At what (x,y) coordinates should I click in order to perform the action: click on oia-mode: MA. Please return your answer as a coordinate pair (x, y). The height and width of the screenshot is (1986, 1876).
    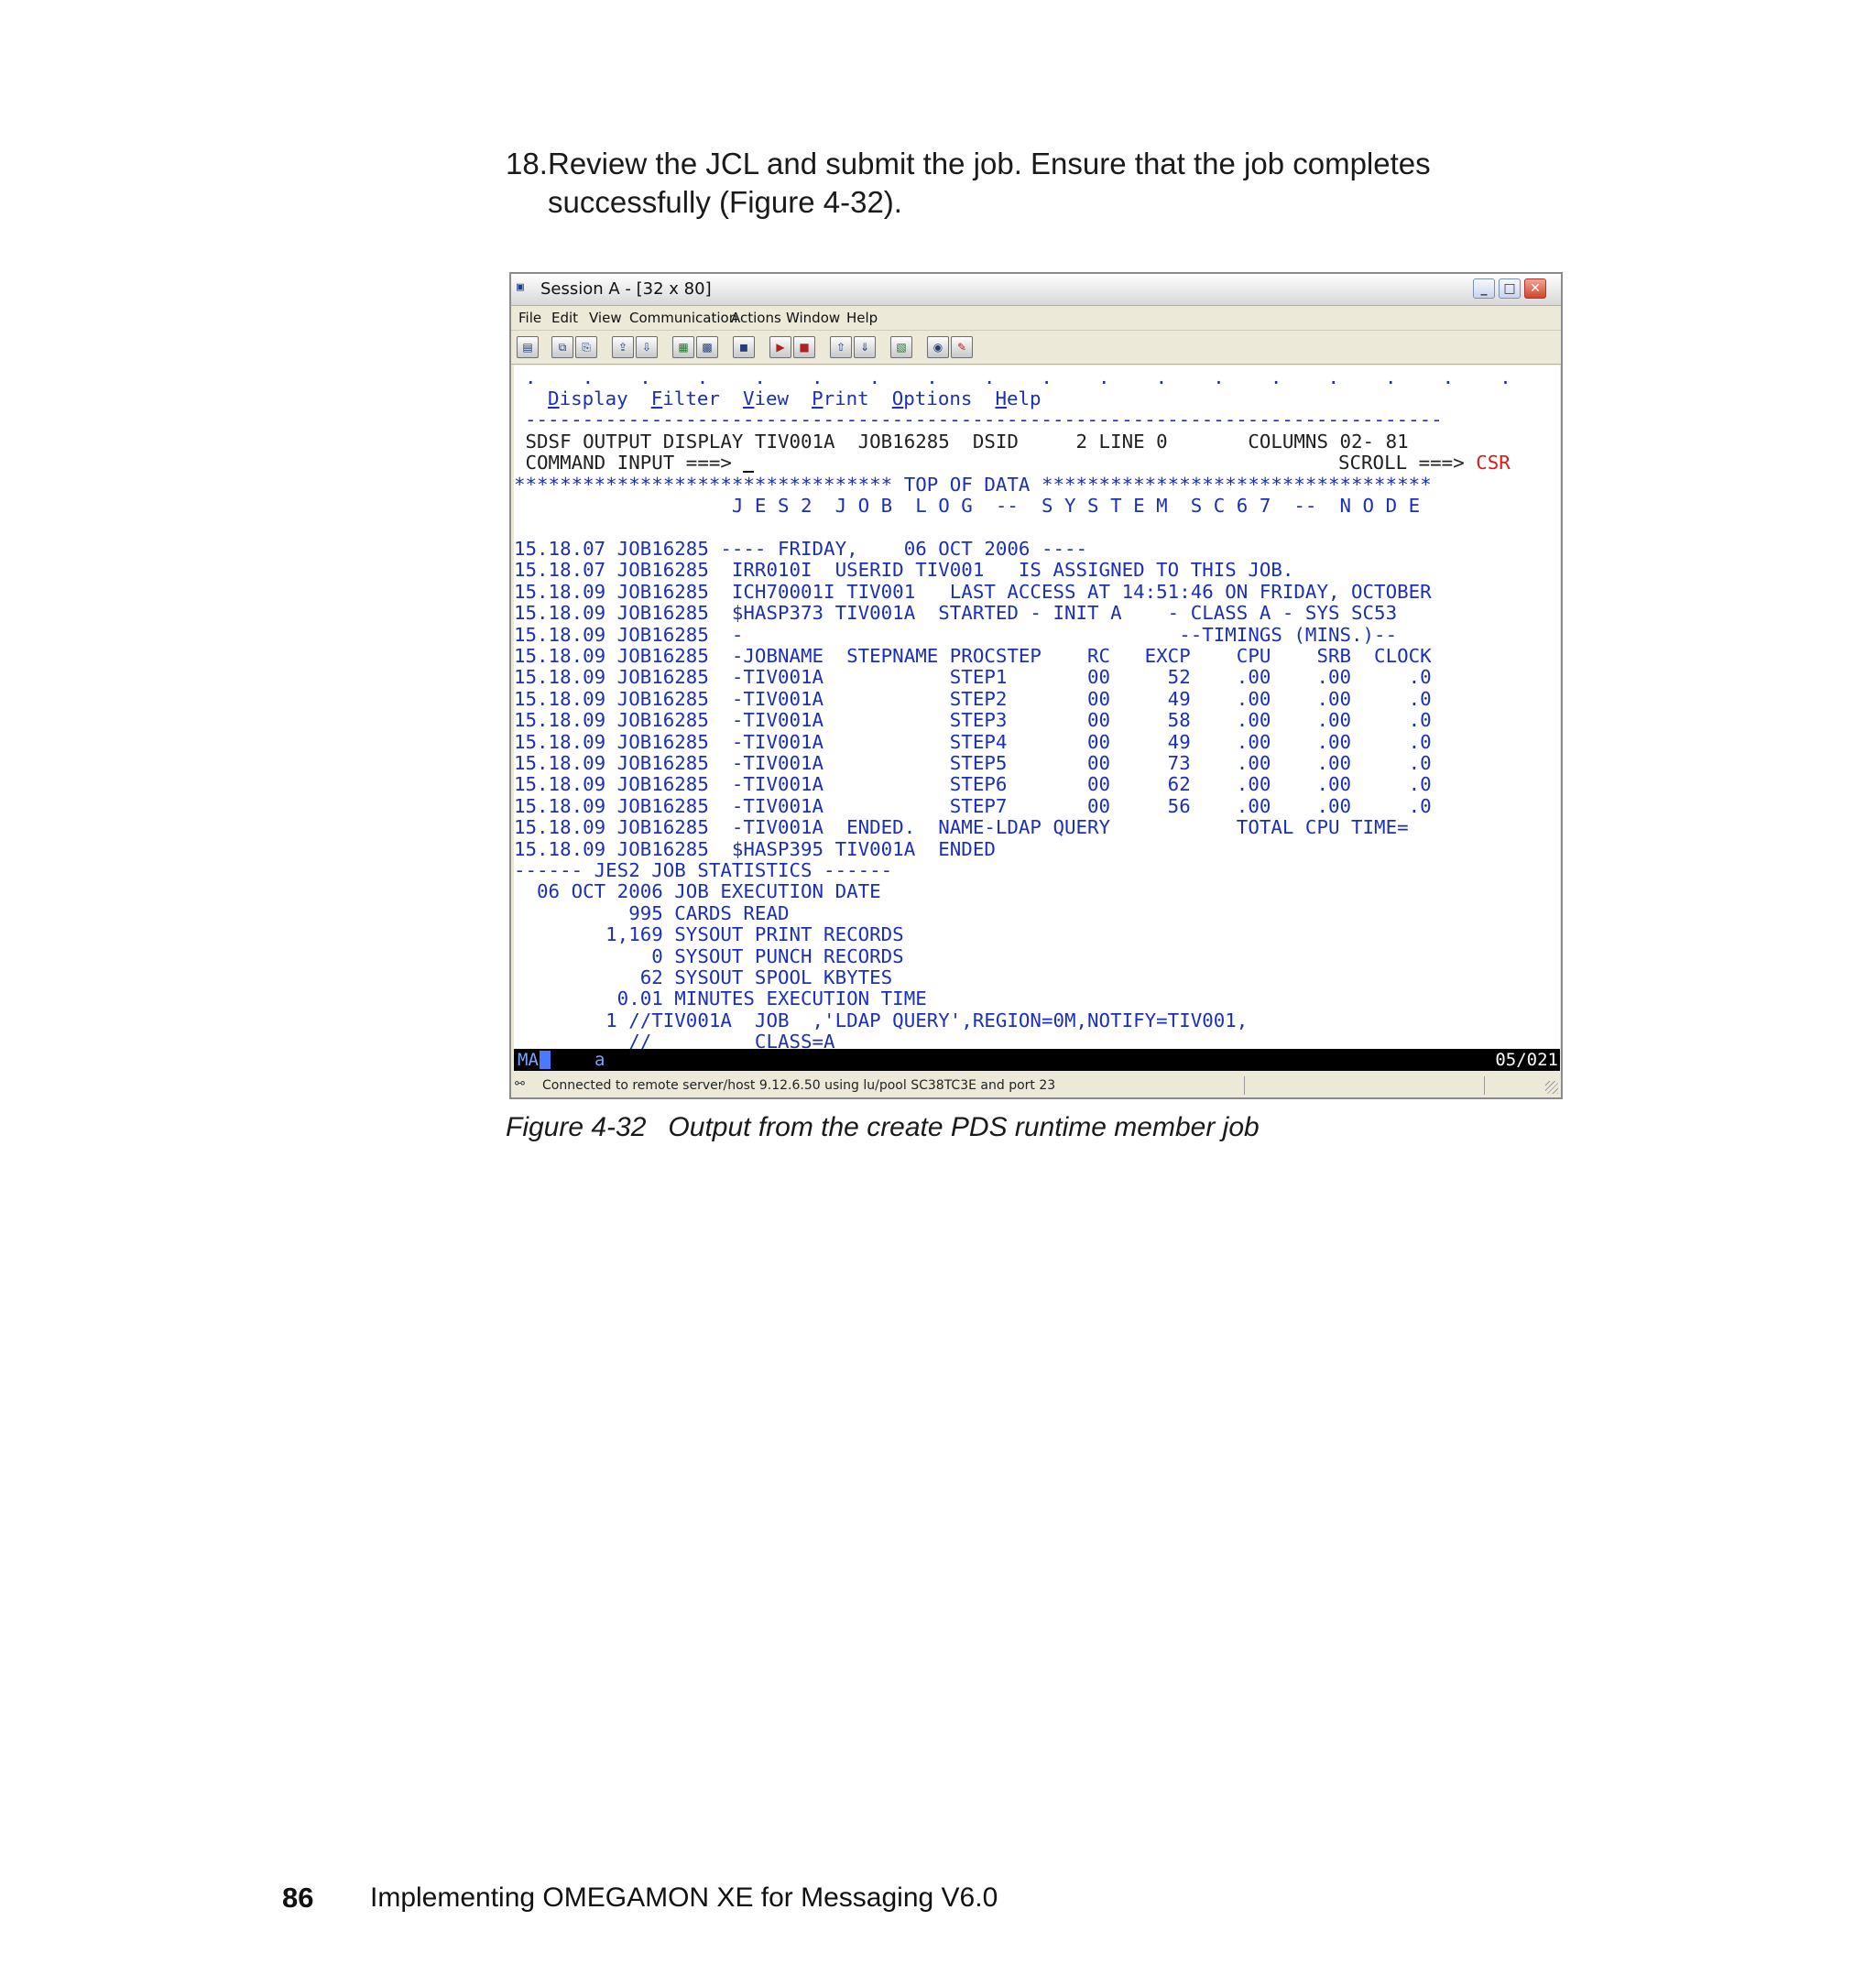
    Looking at the image, I should click on (528, 1060).